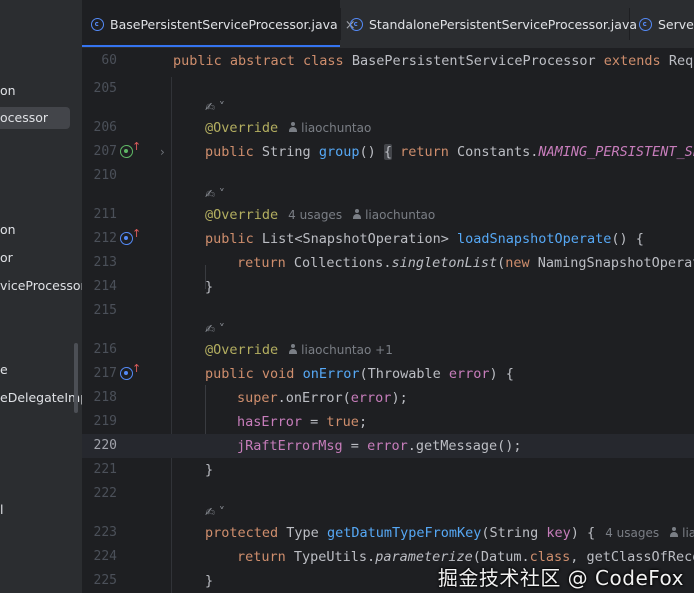 This screenshot has width=694, height=593. What do you see at coordinates (105, 286) in the screenshot?
I see `line-number: 214` at bounding box center [105, 286].